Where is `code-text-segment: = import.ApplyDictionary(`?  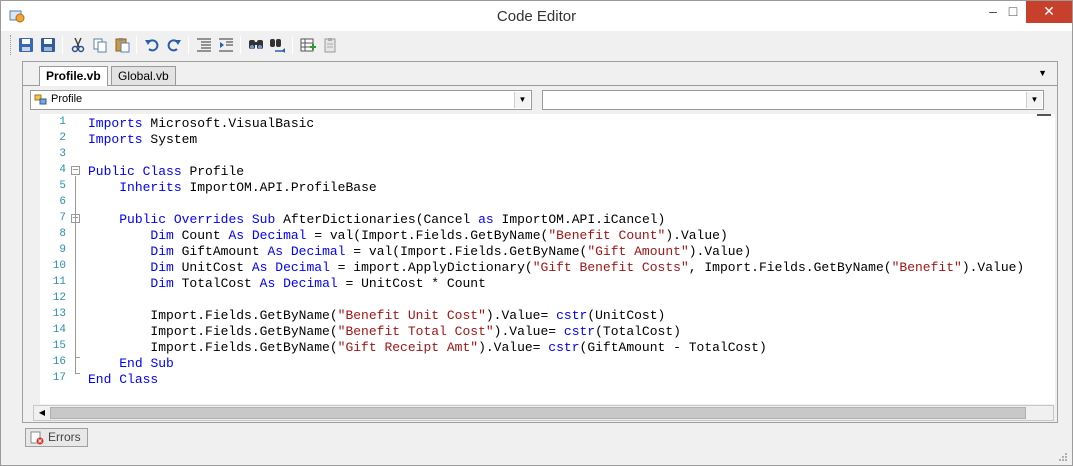
code-text-segment: = import.ApplyDictionary( is located at coordinates (431, 267).